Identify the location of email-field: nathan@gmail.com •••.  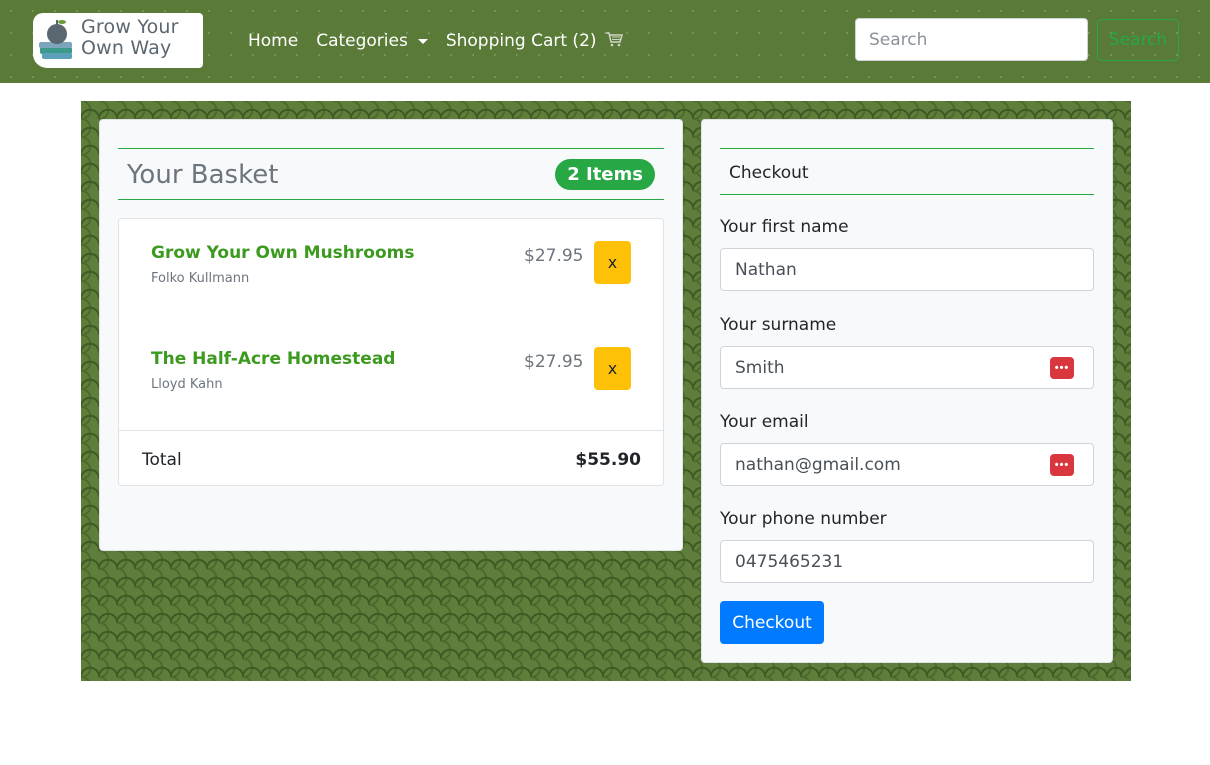
(907, 464).